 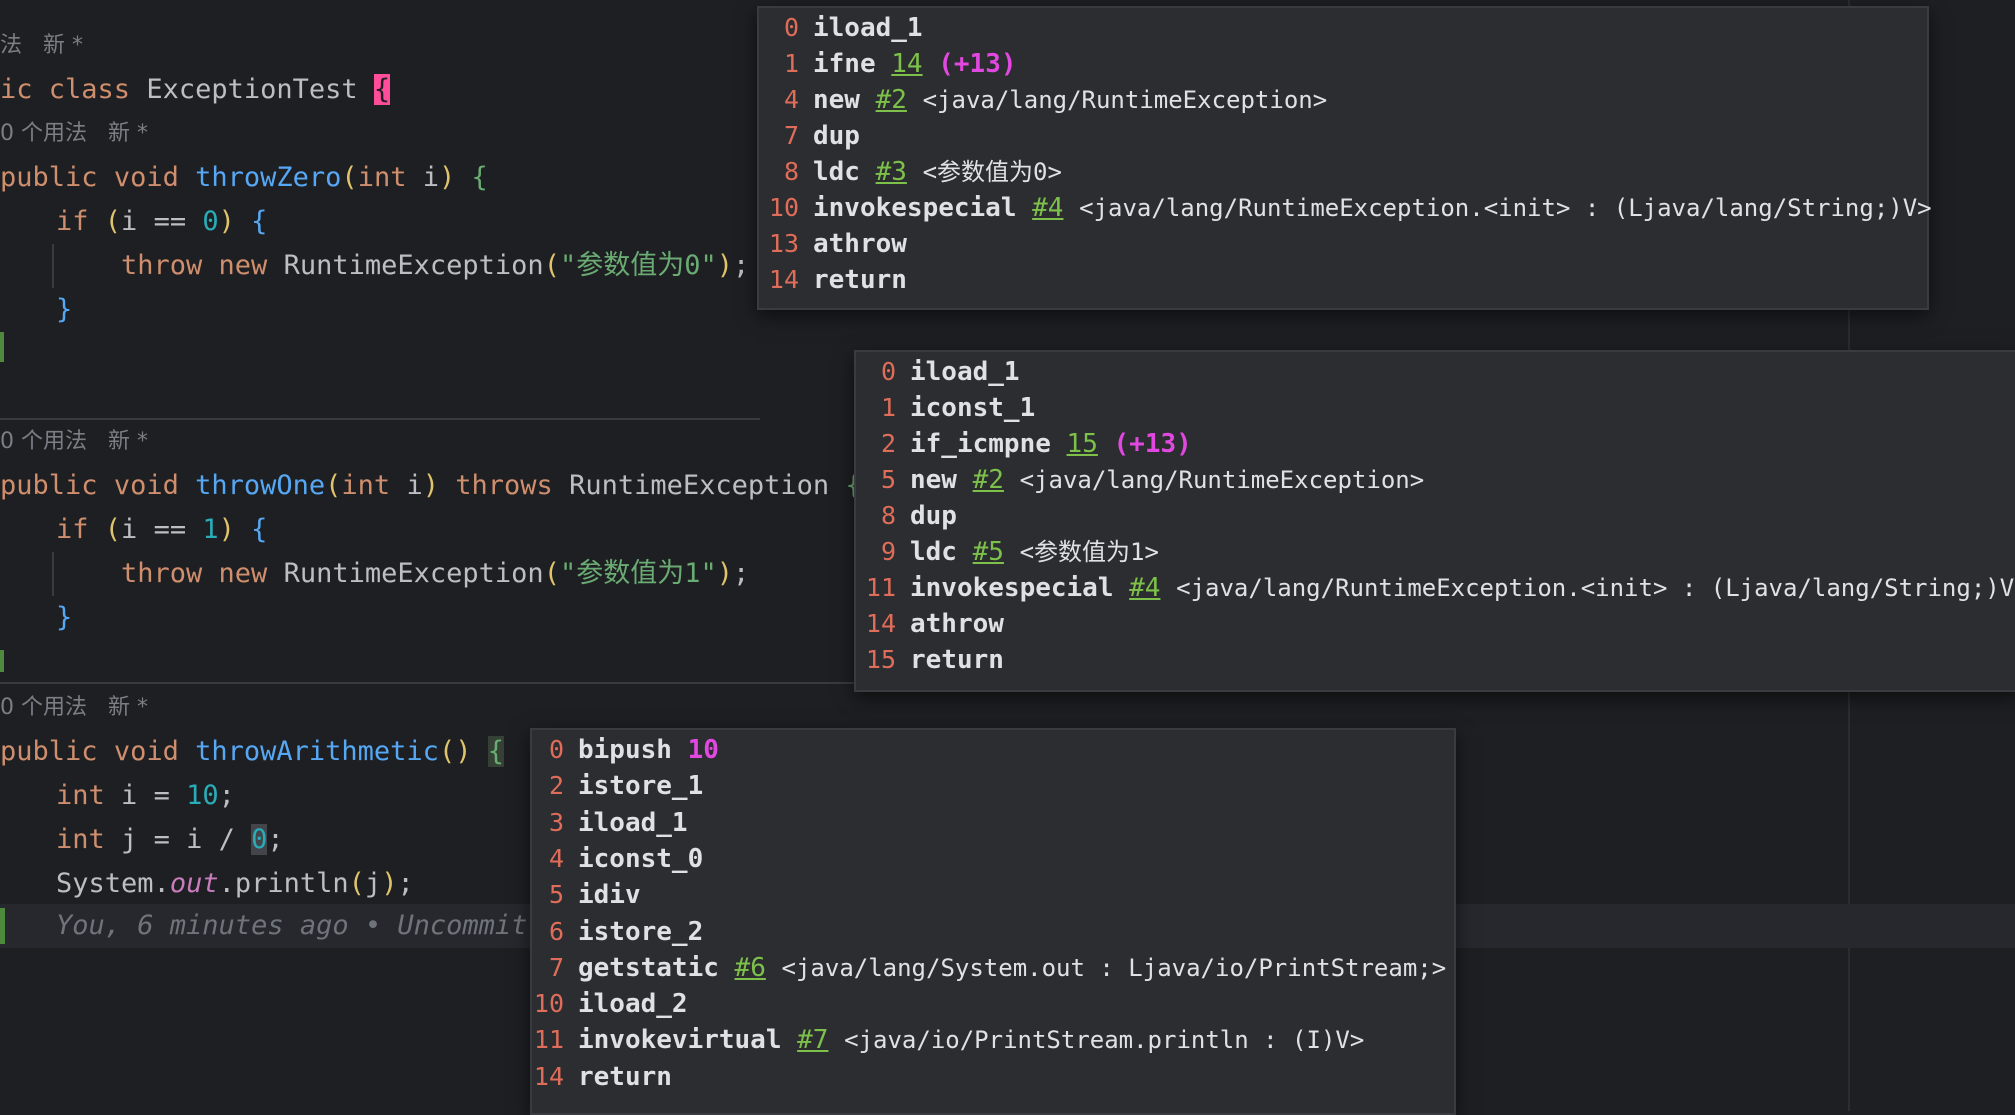 What do you see at coordinates (933, 516) in the screenshot?
I see `bytecode-instruction: dup` at bounding box center [933, 516].